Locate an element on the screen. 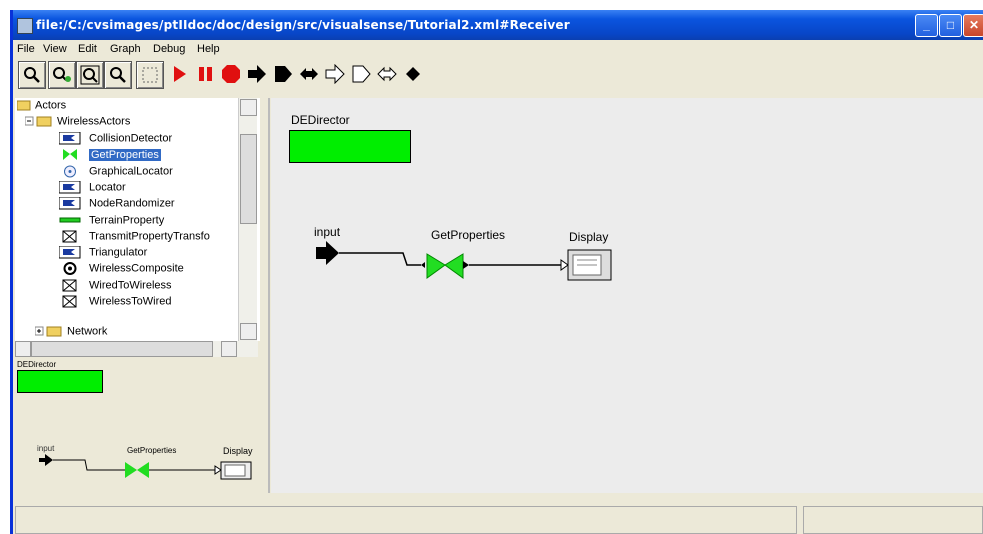  tree-folder: WirelessActors is located at coordinates (77, 123).